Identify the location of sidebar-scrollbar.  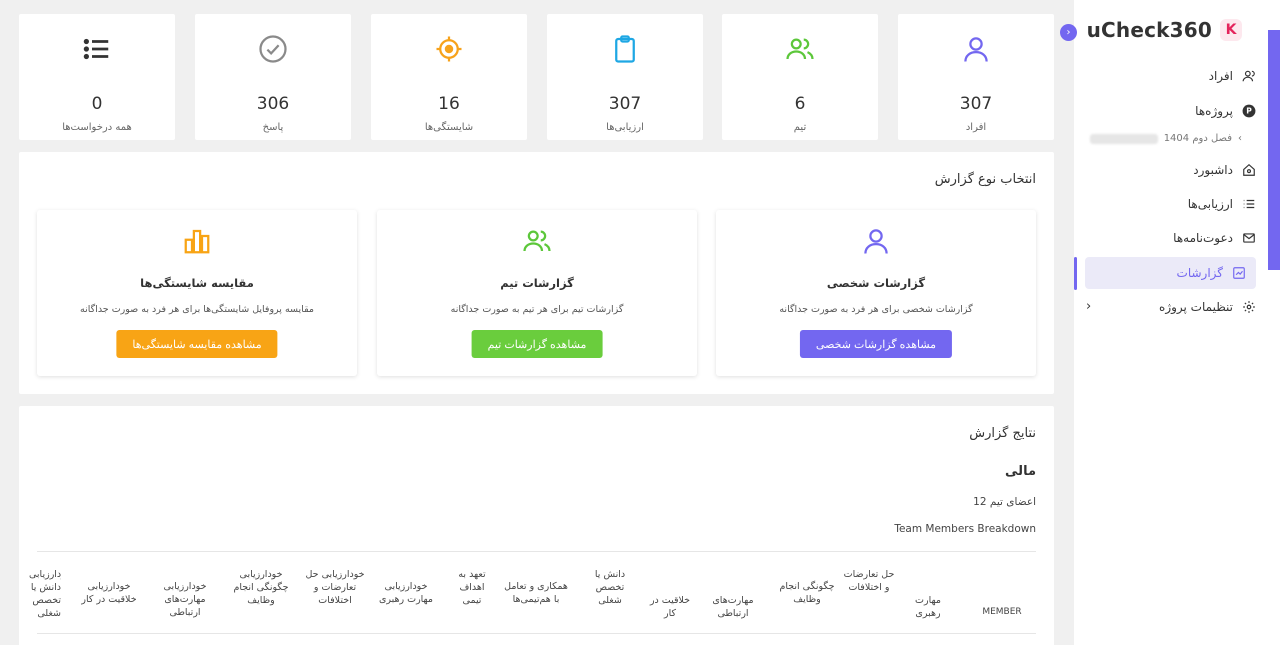
(1274, 150).